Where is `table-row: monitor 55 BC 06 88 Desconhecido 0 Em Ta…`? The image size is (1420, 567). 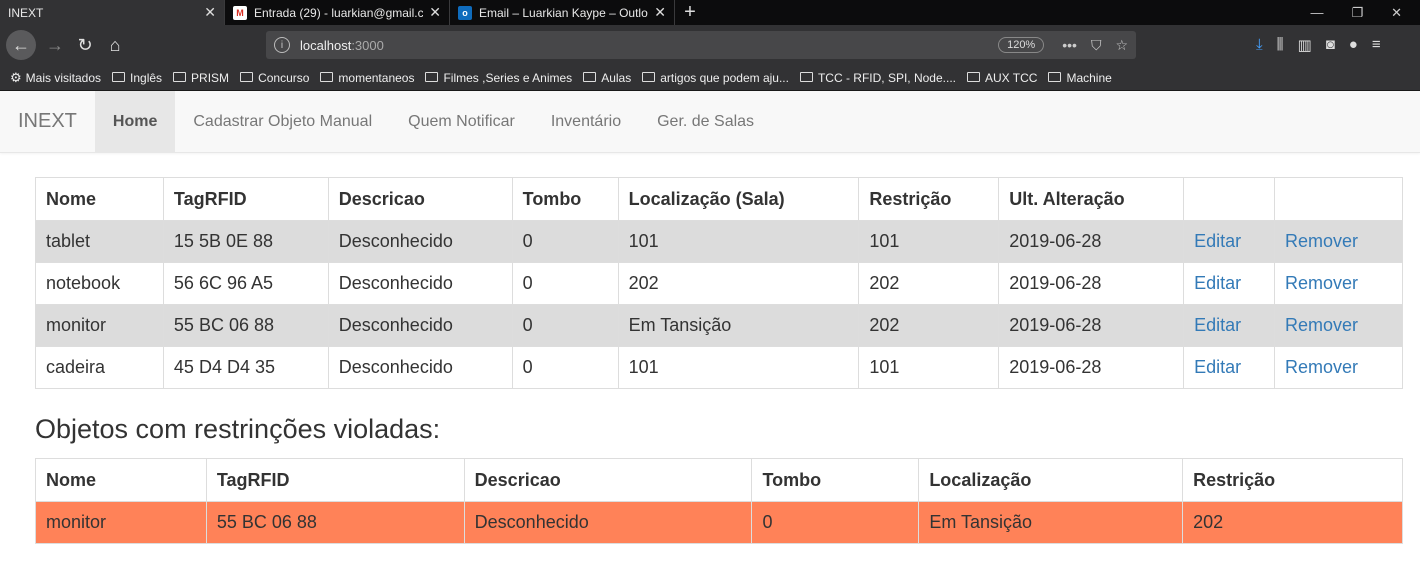
table-row: monitor 55 BC 06 88 Desconhecido 0 Em Ta… is located at coordinates (719, 325).